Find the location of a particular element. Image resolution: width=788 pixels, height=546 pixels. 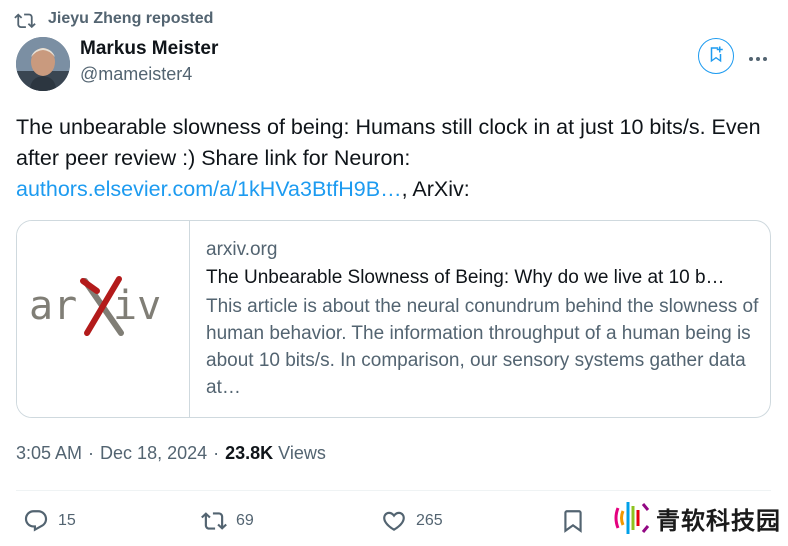

tweet-time: 3:05 AM is located at coordinates (49, 453).